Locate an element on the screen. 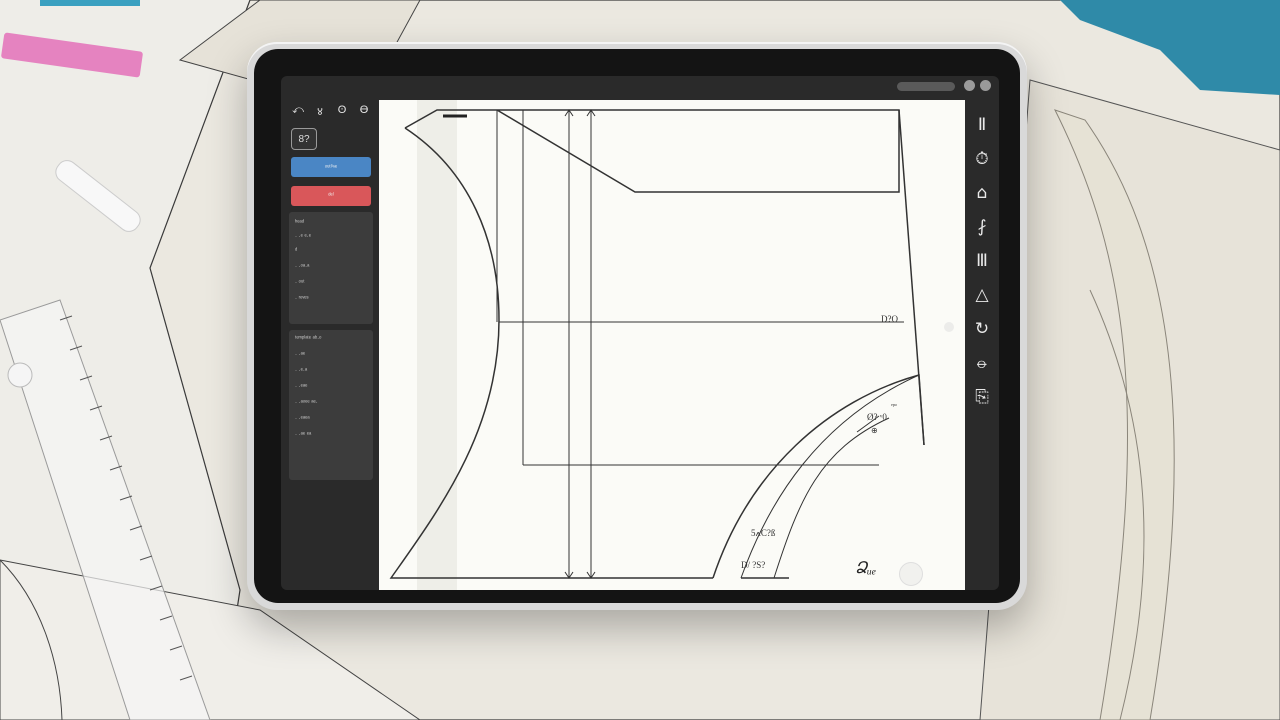  eraser-icon: ʘ is located at coordinates (342, 111).